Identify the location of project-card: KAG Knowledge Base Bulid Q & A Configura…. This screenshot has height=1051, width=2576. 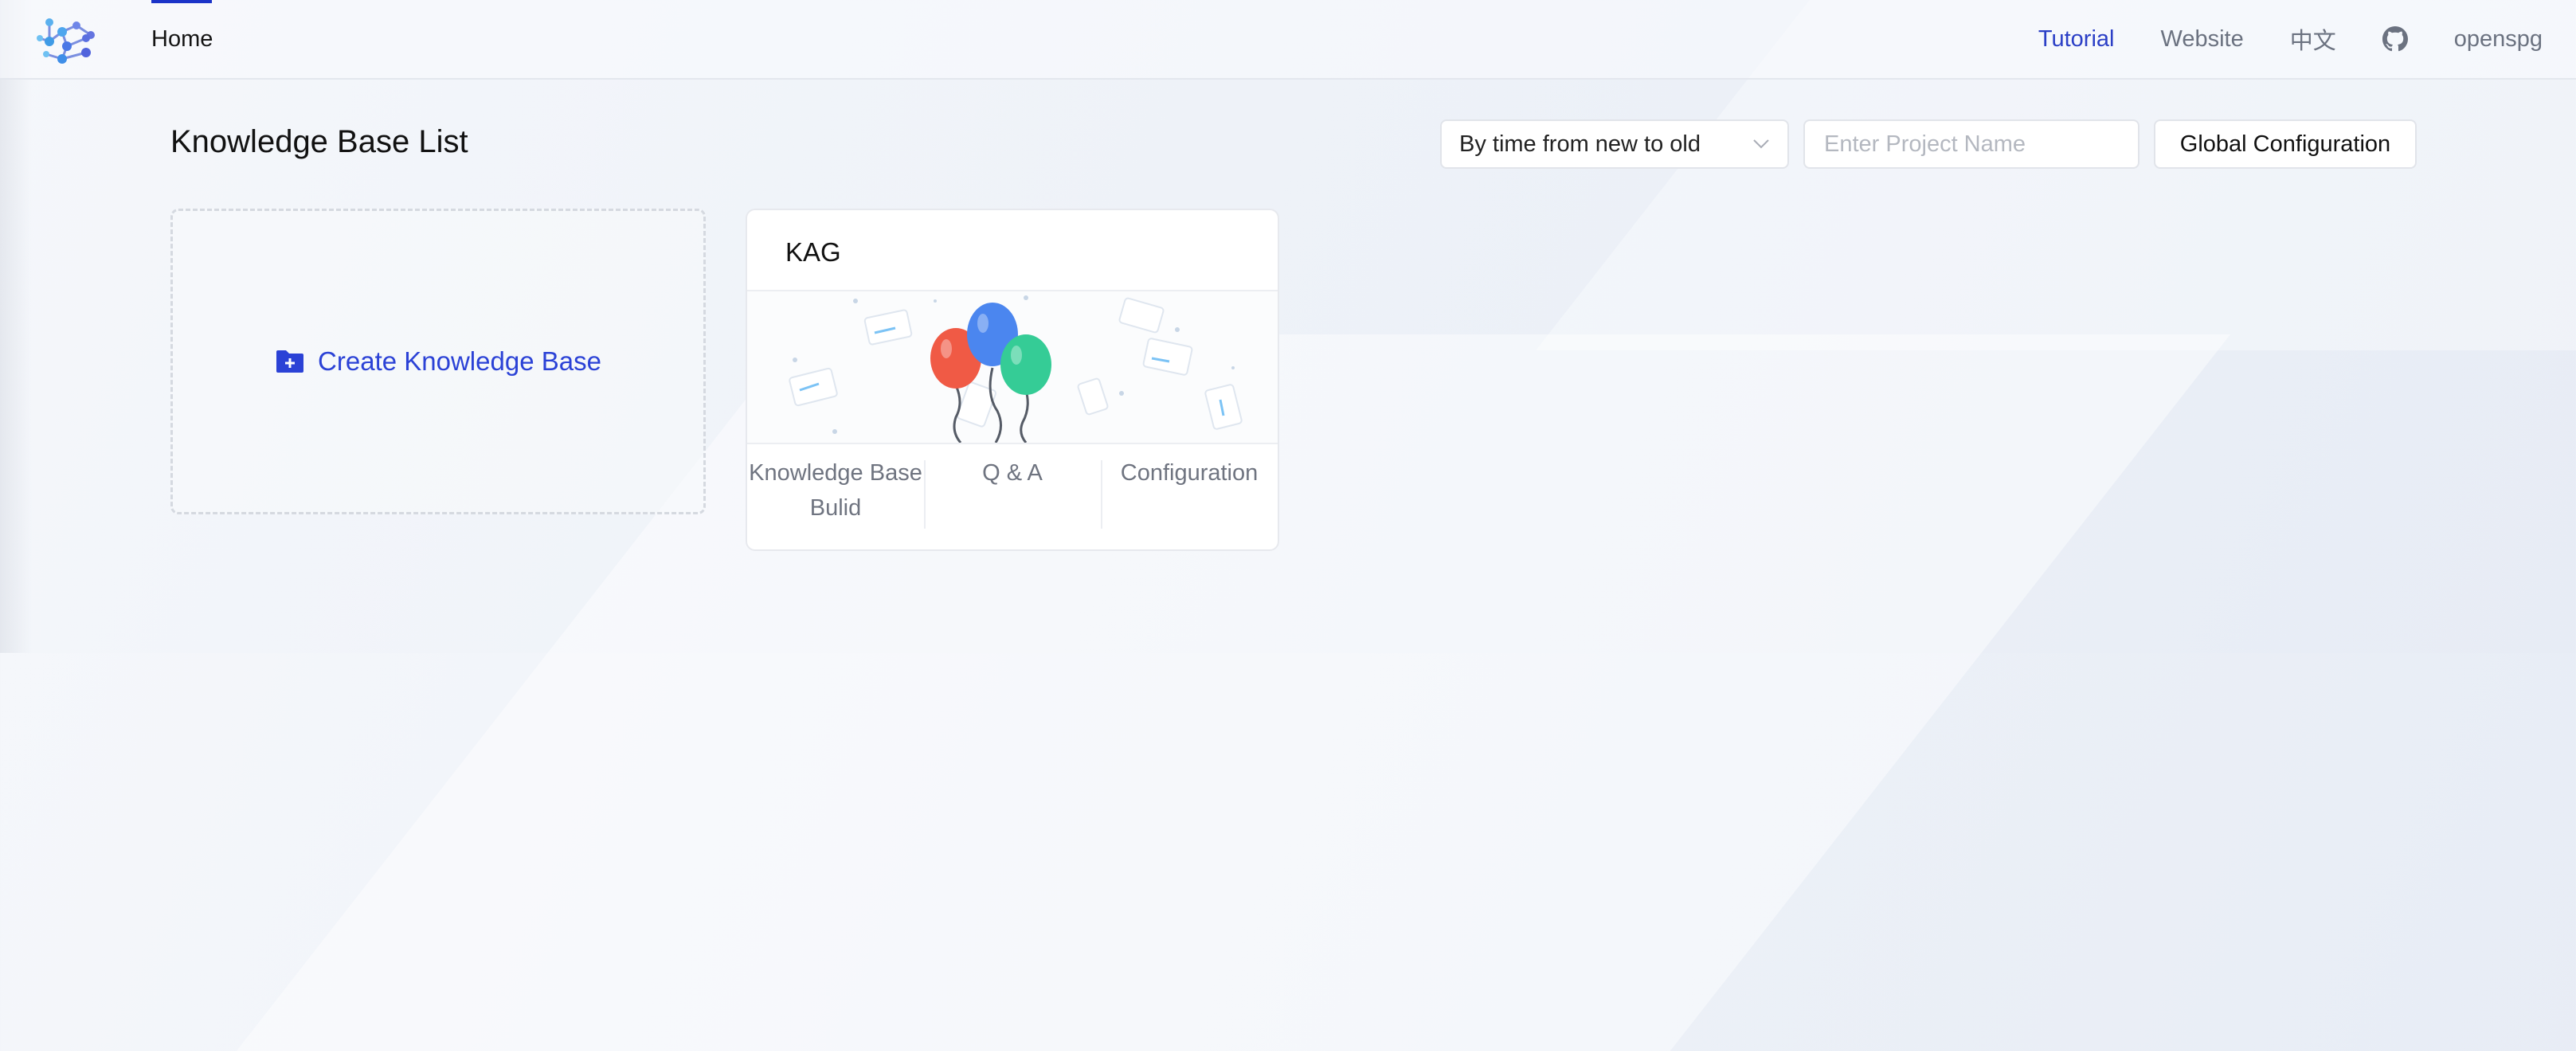
(1012, 380).